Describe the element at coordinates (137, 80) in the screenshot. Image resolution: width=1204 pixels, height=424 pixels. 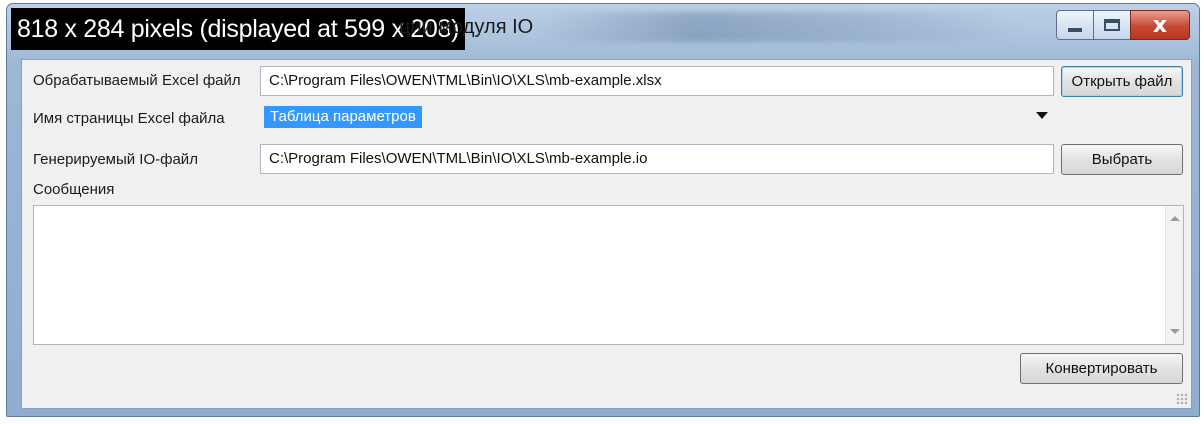
I see `excel-file-label: Обрабатываемый Excel файл` at that location.